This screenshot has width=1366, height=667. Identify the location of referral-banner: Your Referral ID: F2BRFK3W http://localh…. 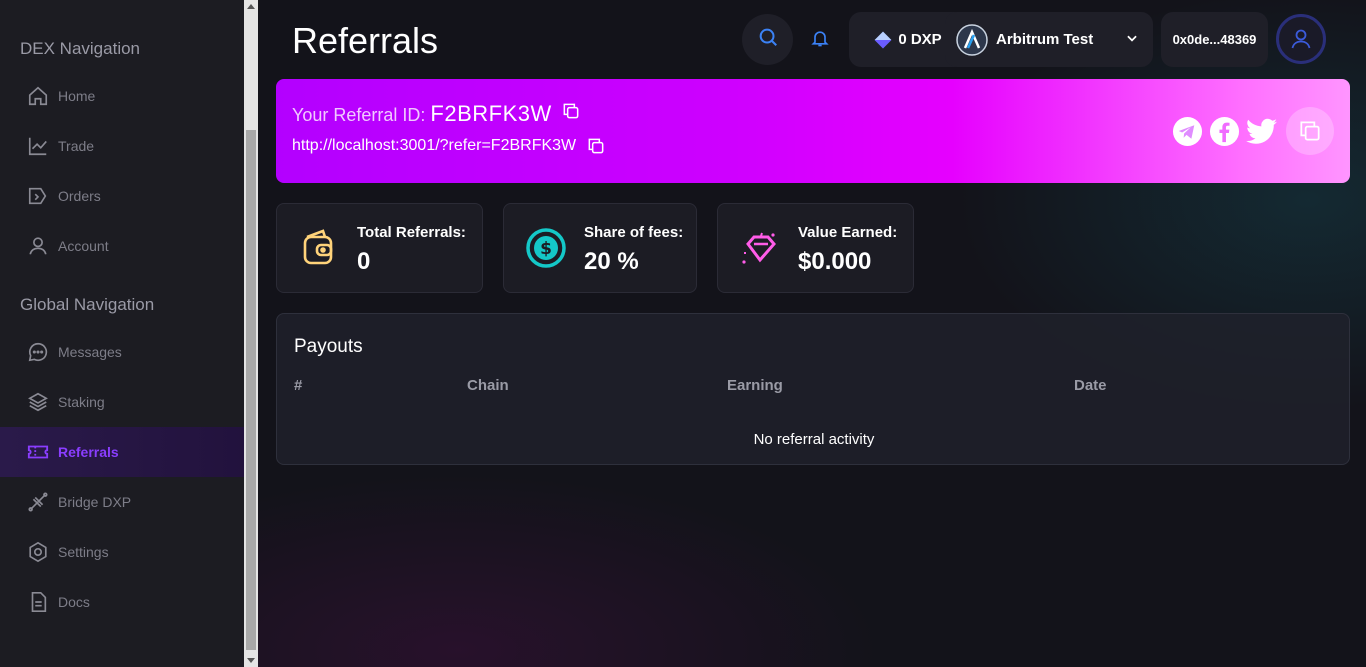
(813, 131).